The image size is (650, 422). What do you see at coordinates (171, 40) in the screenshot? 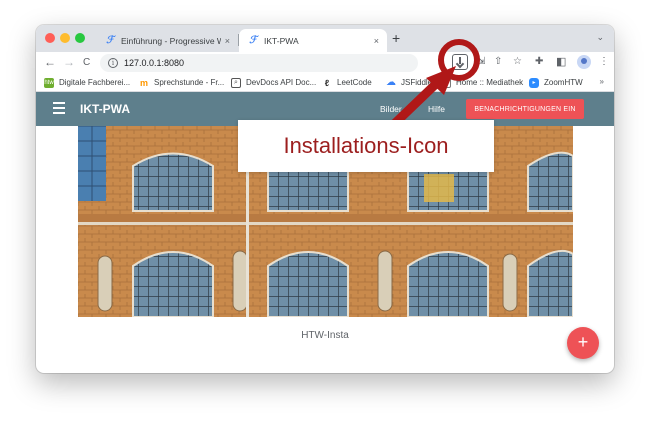
I see `tab-title: Einführung - Progressive Web` at bounding box center [171, 40].